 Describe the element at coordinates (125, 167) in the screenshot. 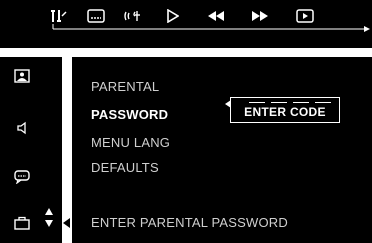

I see `menu-item-defaults: DEFAULTS` at that location.